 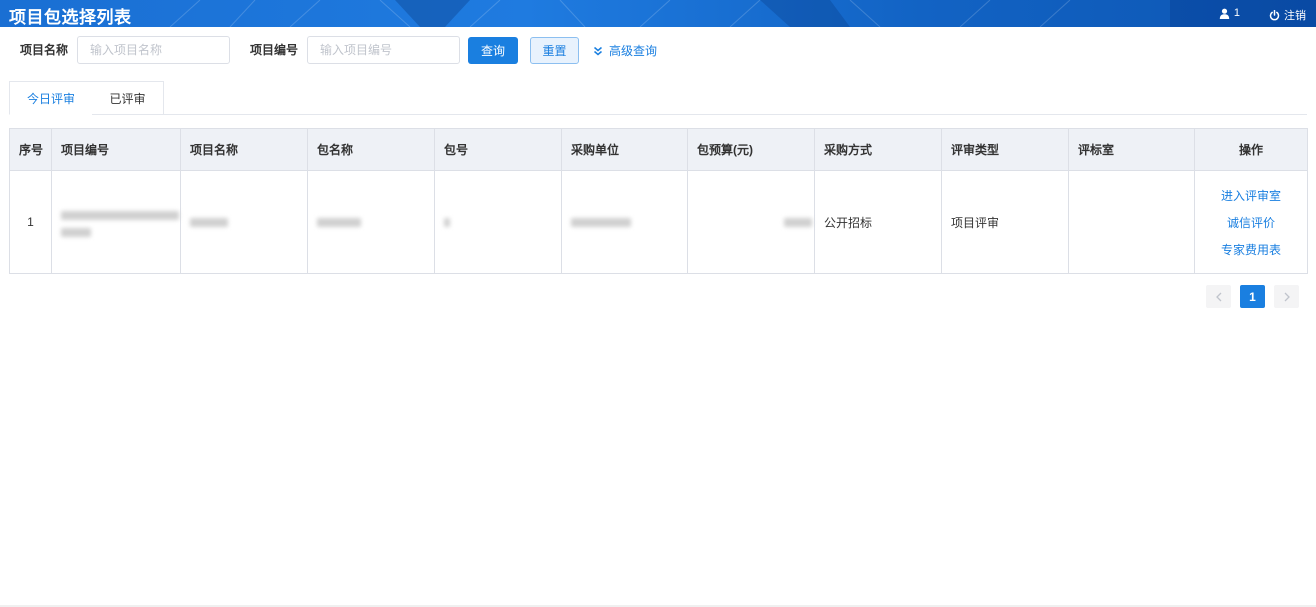 I want to click on reset-button: 重置, so click(x=554, y=50).